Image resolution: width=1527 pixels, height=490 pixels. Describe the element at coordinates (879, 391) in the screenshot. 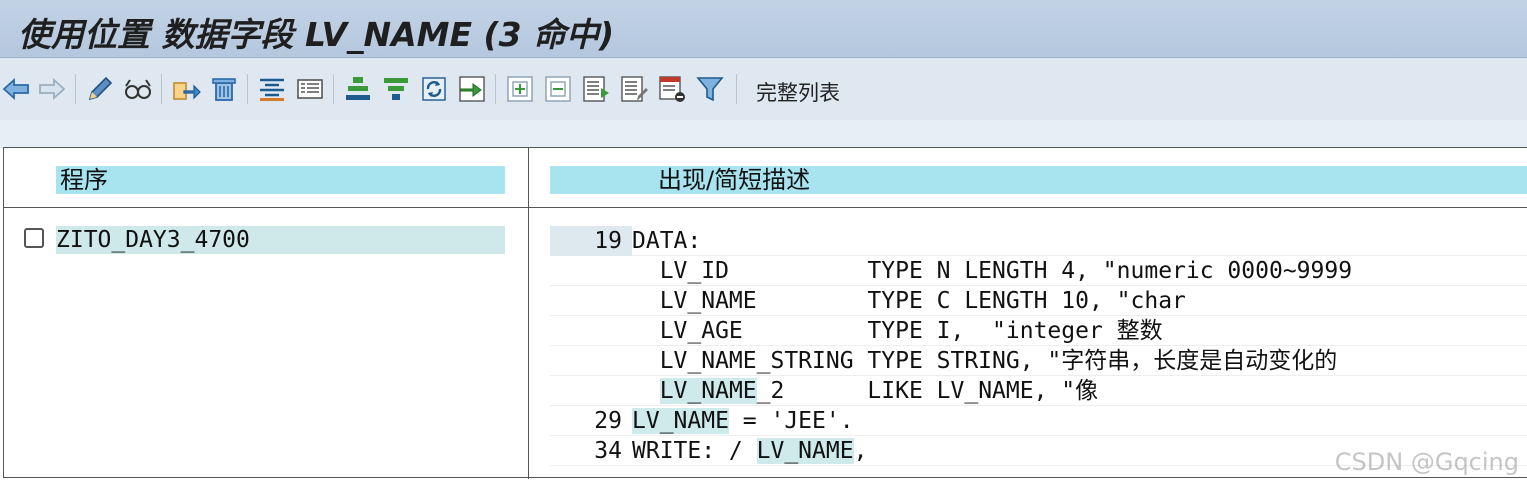

I see `code-text: LV_NAME_2 LIKE LV_NAME, "像` at that location.